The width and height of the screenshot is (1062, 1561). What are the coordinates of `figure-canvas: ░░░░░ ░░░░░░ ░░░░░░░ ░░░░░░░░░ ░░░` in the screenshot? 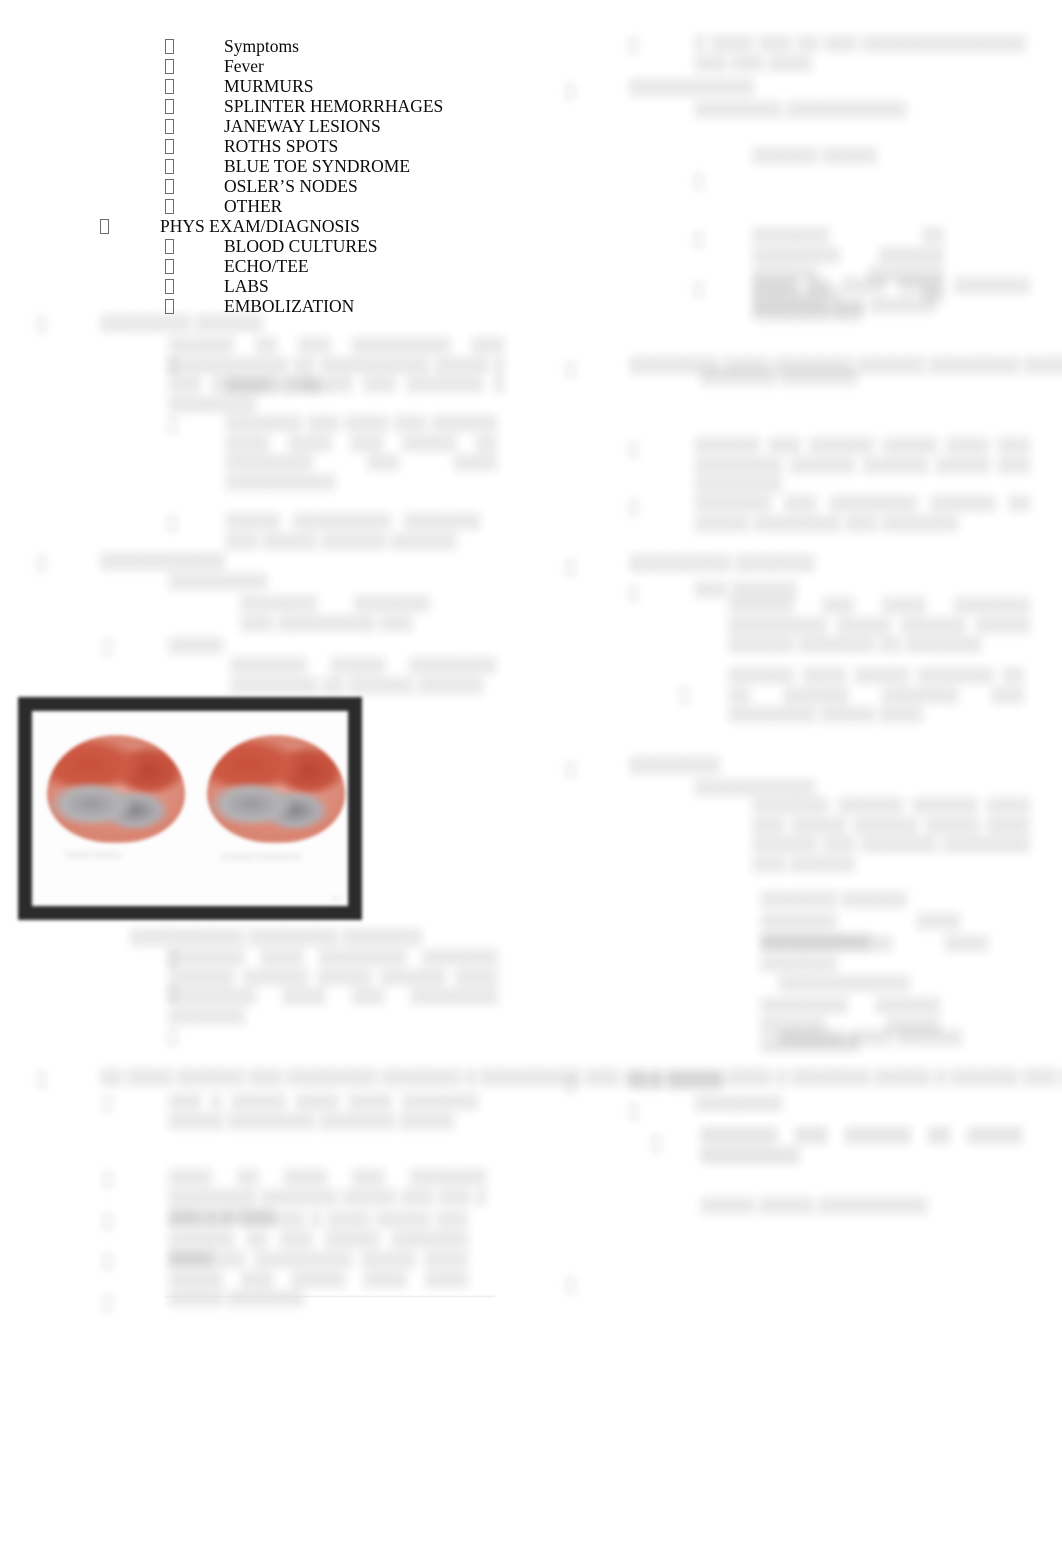 It's located at (190, 808).